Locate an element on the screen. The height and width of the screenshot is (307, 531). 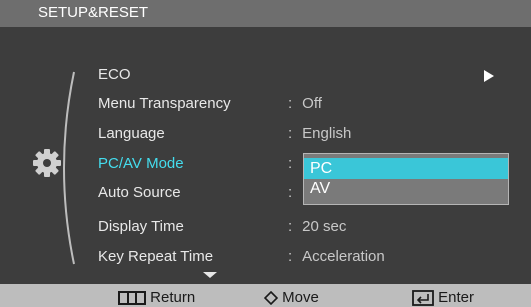
bottom-bar: Return Move Enter is located at coordinates (265, 295).